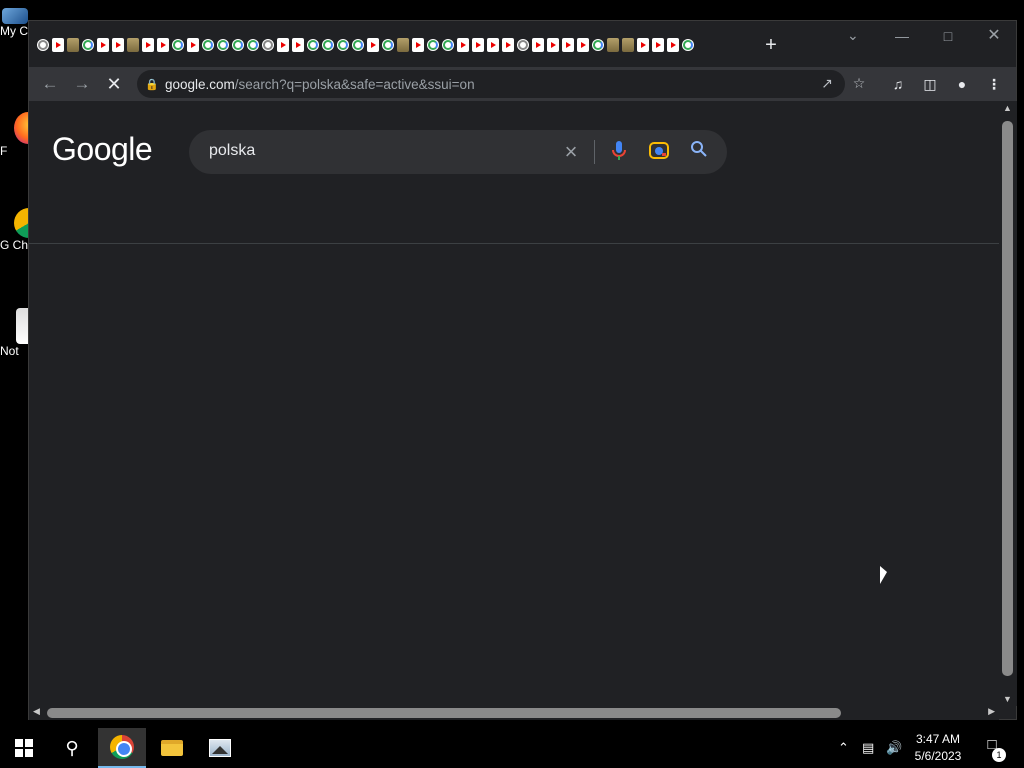  What do you see at coordinates (1007, 108) in the screenshot?
I see `scroll-up-icon: ▲` at bounding box center [1007, 108].